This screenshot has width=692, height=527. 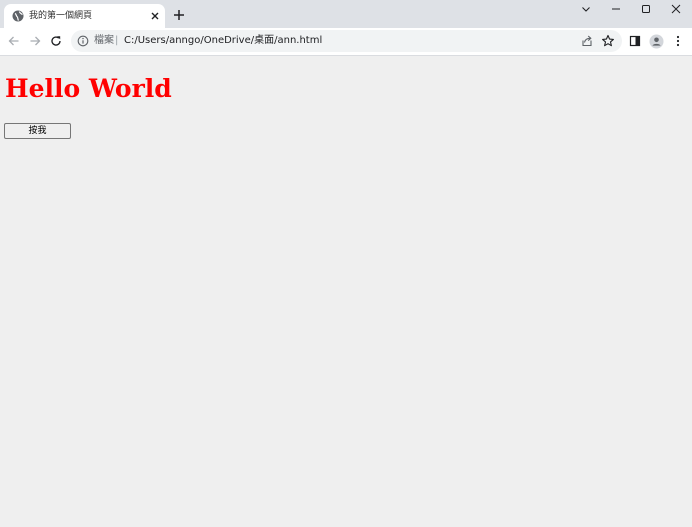 I want to click on chevron-down-icon, so click(x=586, y=9).